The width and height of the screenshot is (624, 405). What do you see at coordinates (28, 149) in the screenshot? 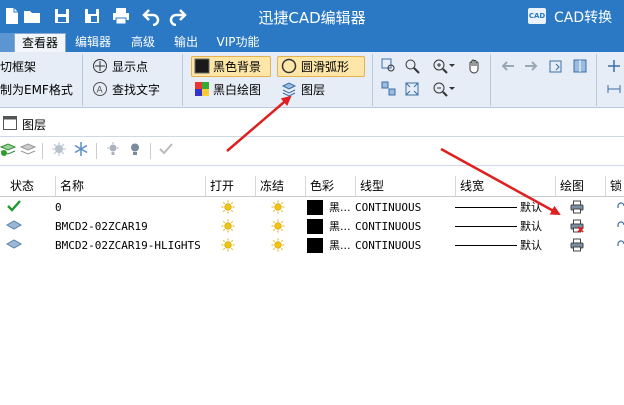
I see `delete-layer-icon` at bounding box center [28, 149].